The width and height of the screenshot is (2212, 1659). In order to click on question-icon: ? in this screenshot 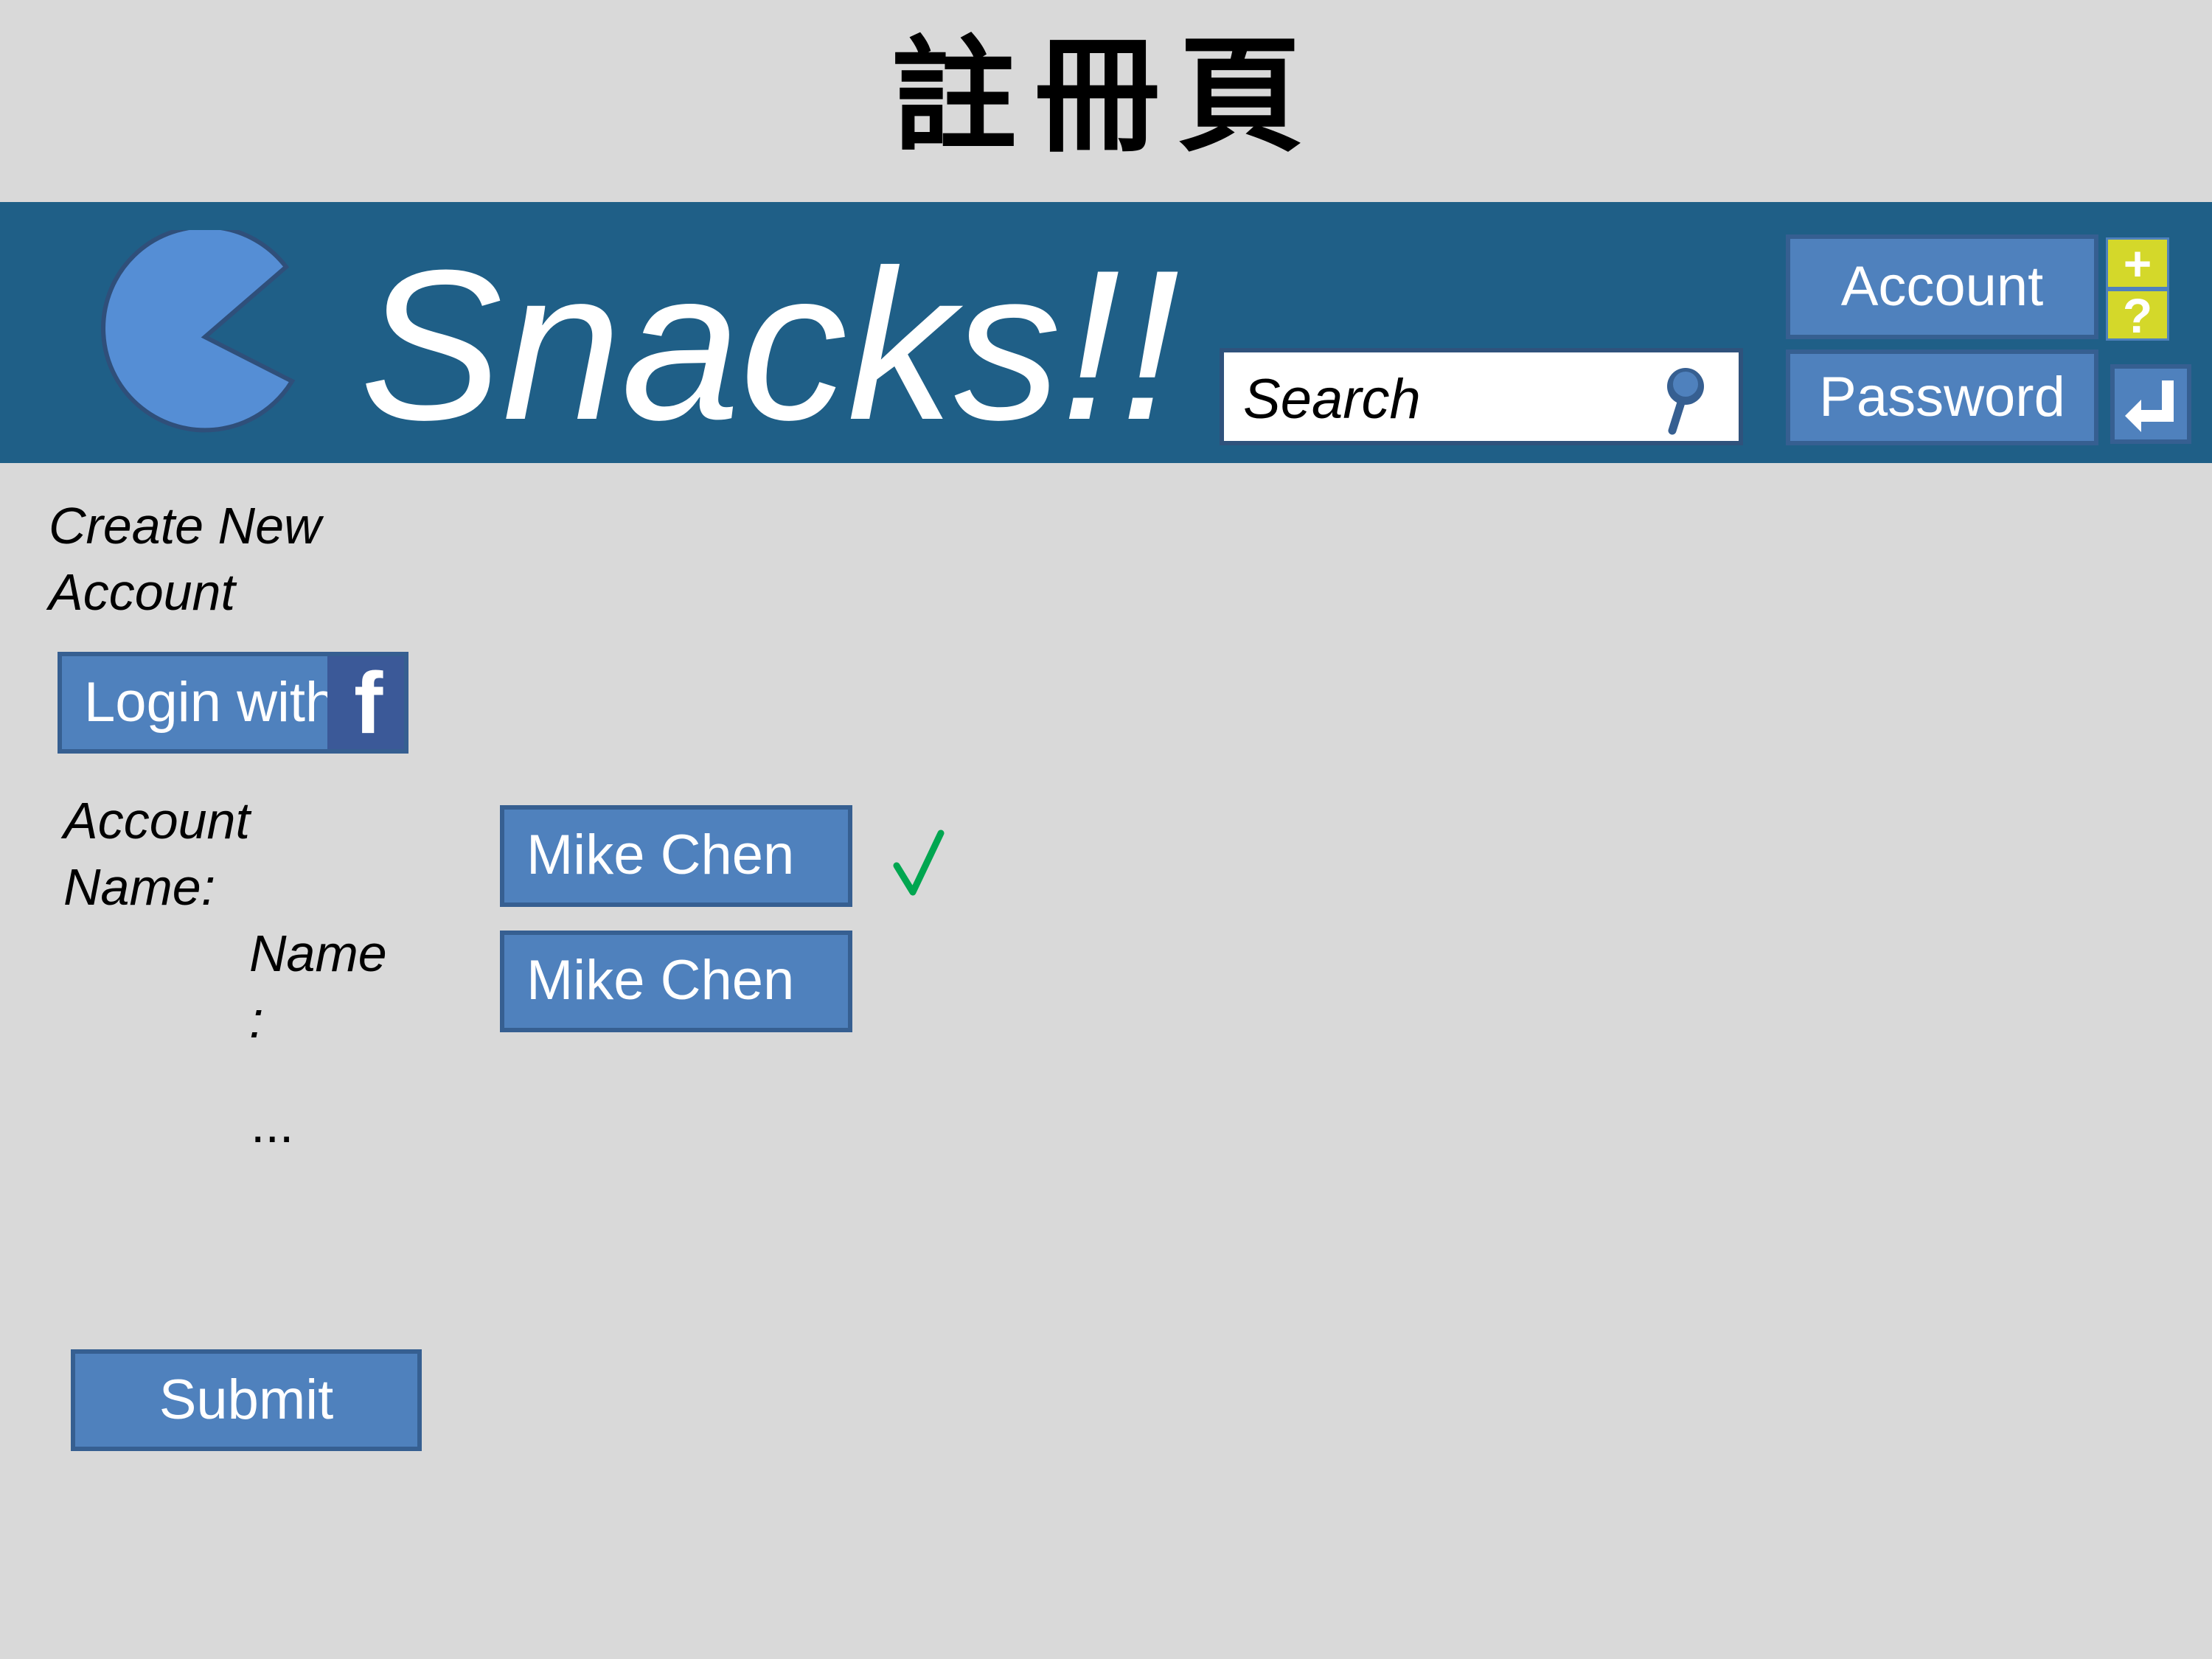, I will do `click(2137, 315)`.